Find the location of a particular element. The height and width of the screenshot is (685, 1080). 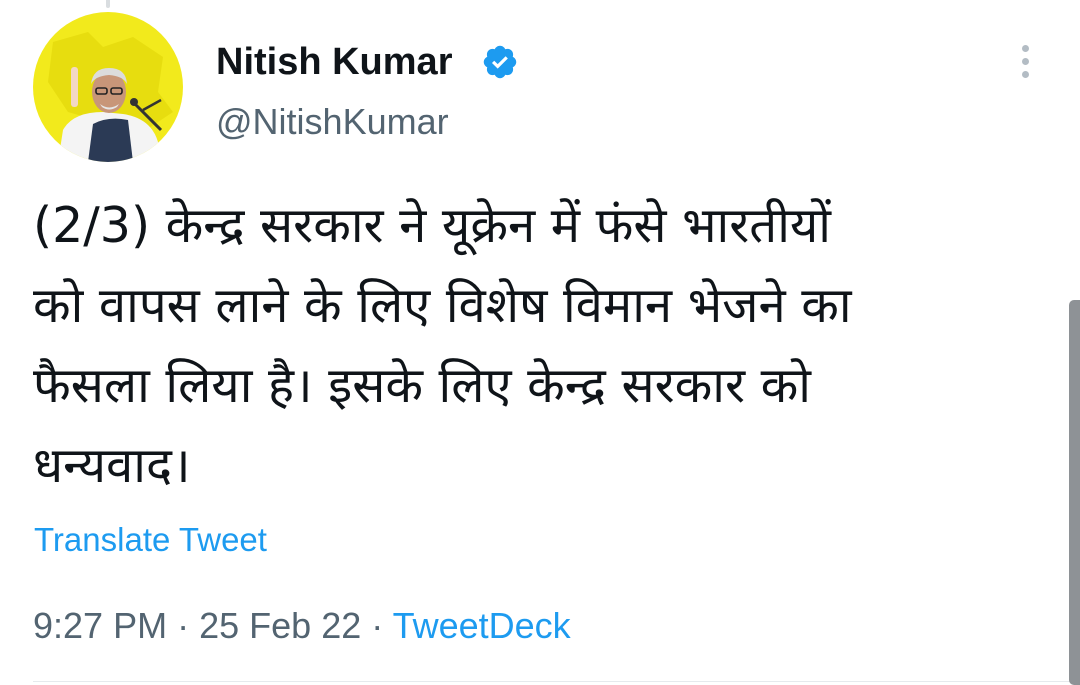

author-handle: @NitishKumar is located at coordinates (332, 122).